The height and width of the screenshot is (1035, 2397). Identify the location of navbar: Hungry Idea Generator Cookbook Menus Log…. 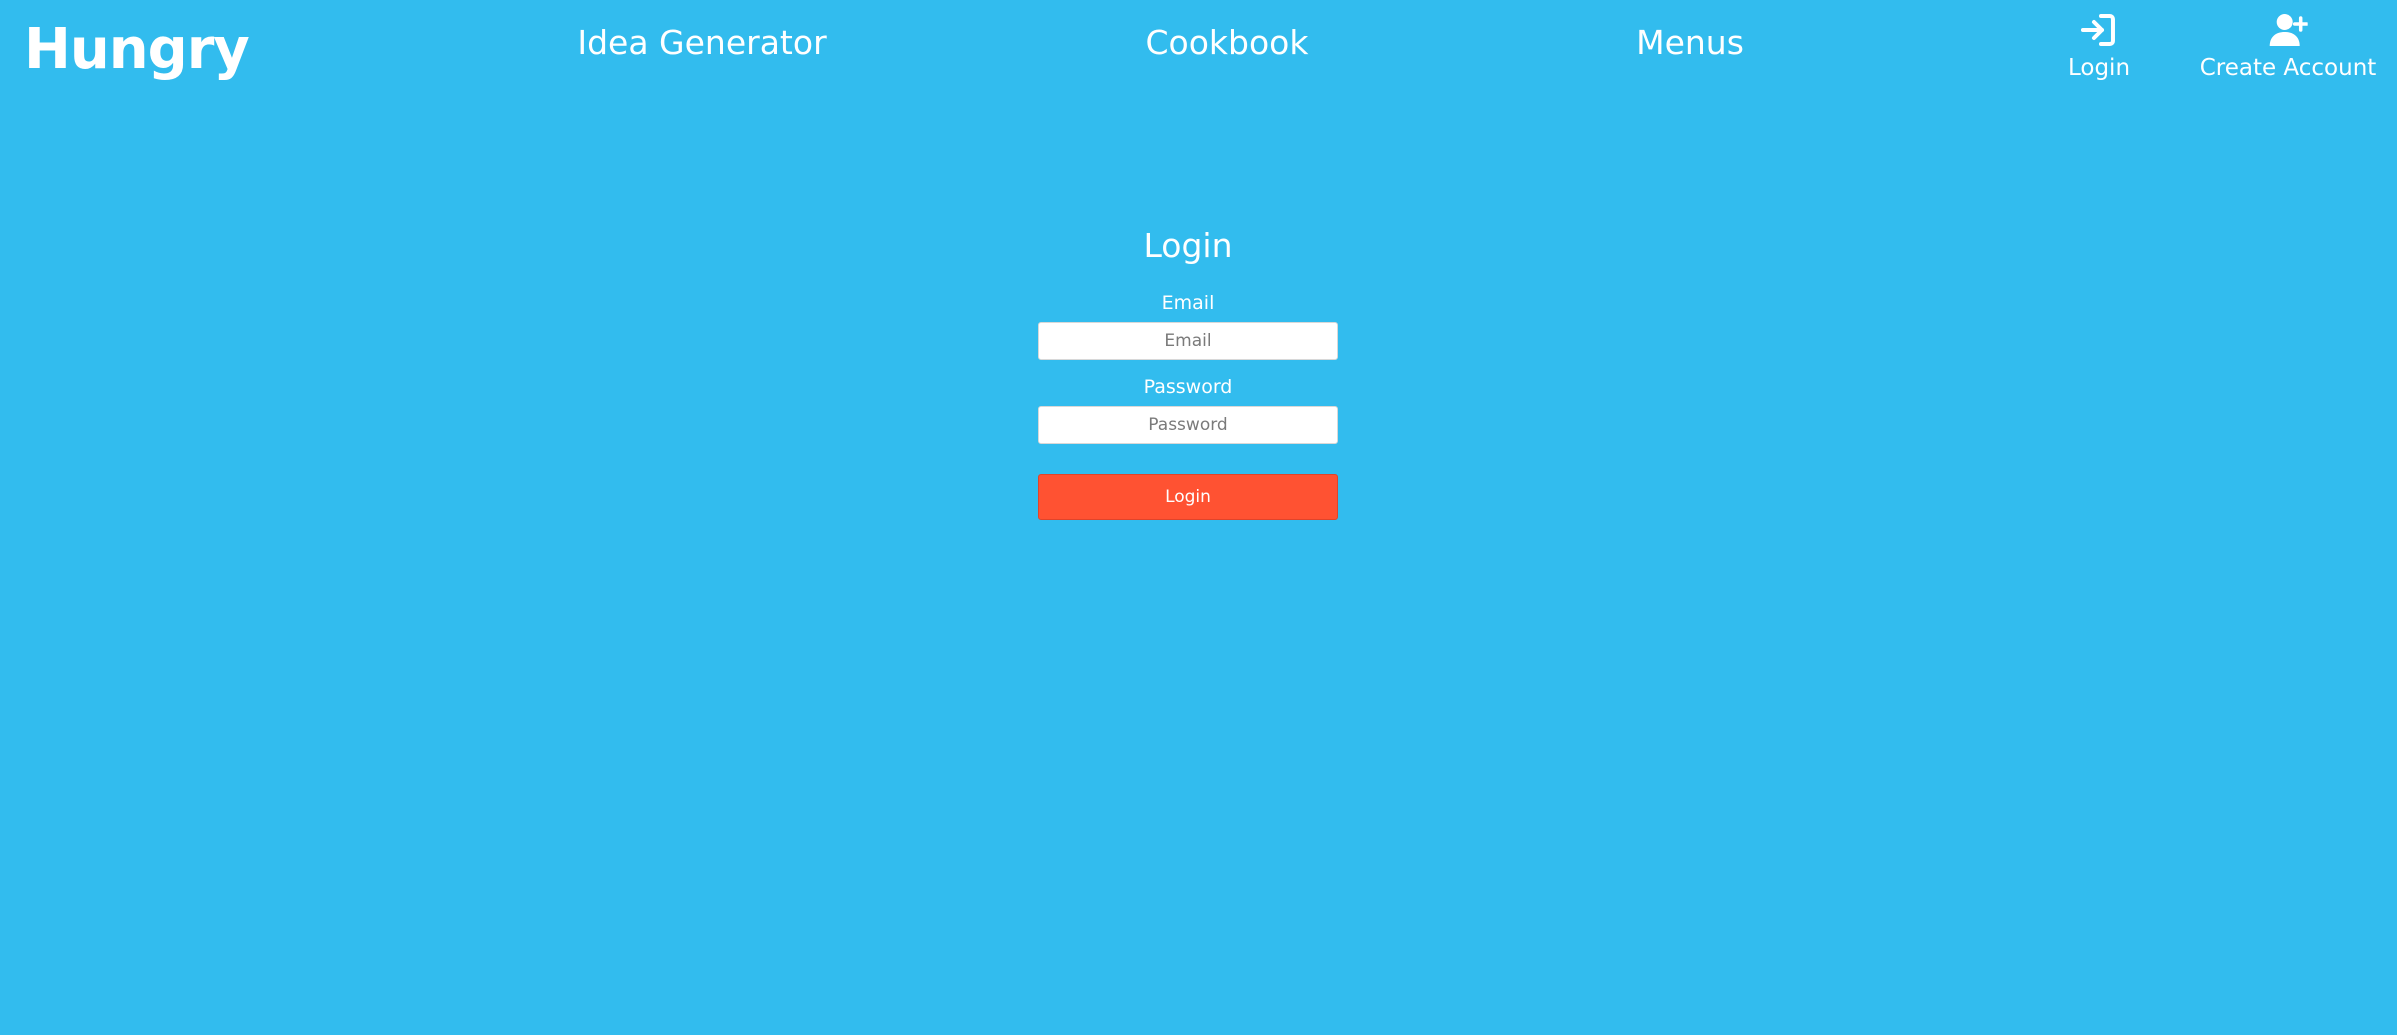
(1198, 50).